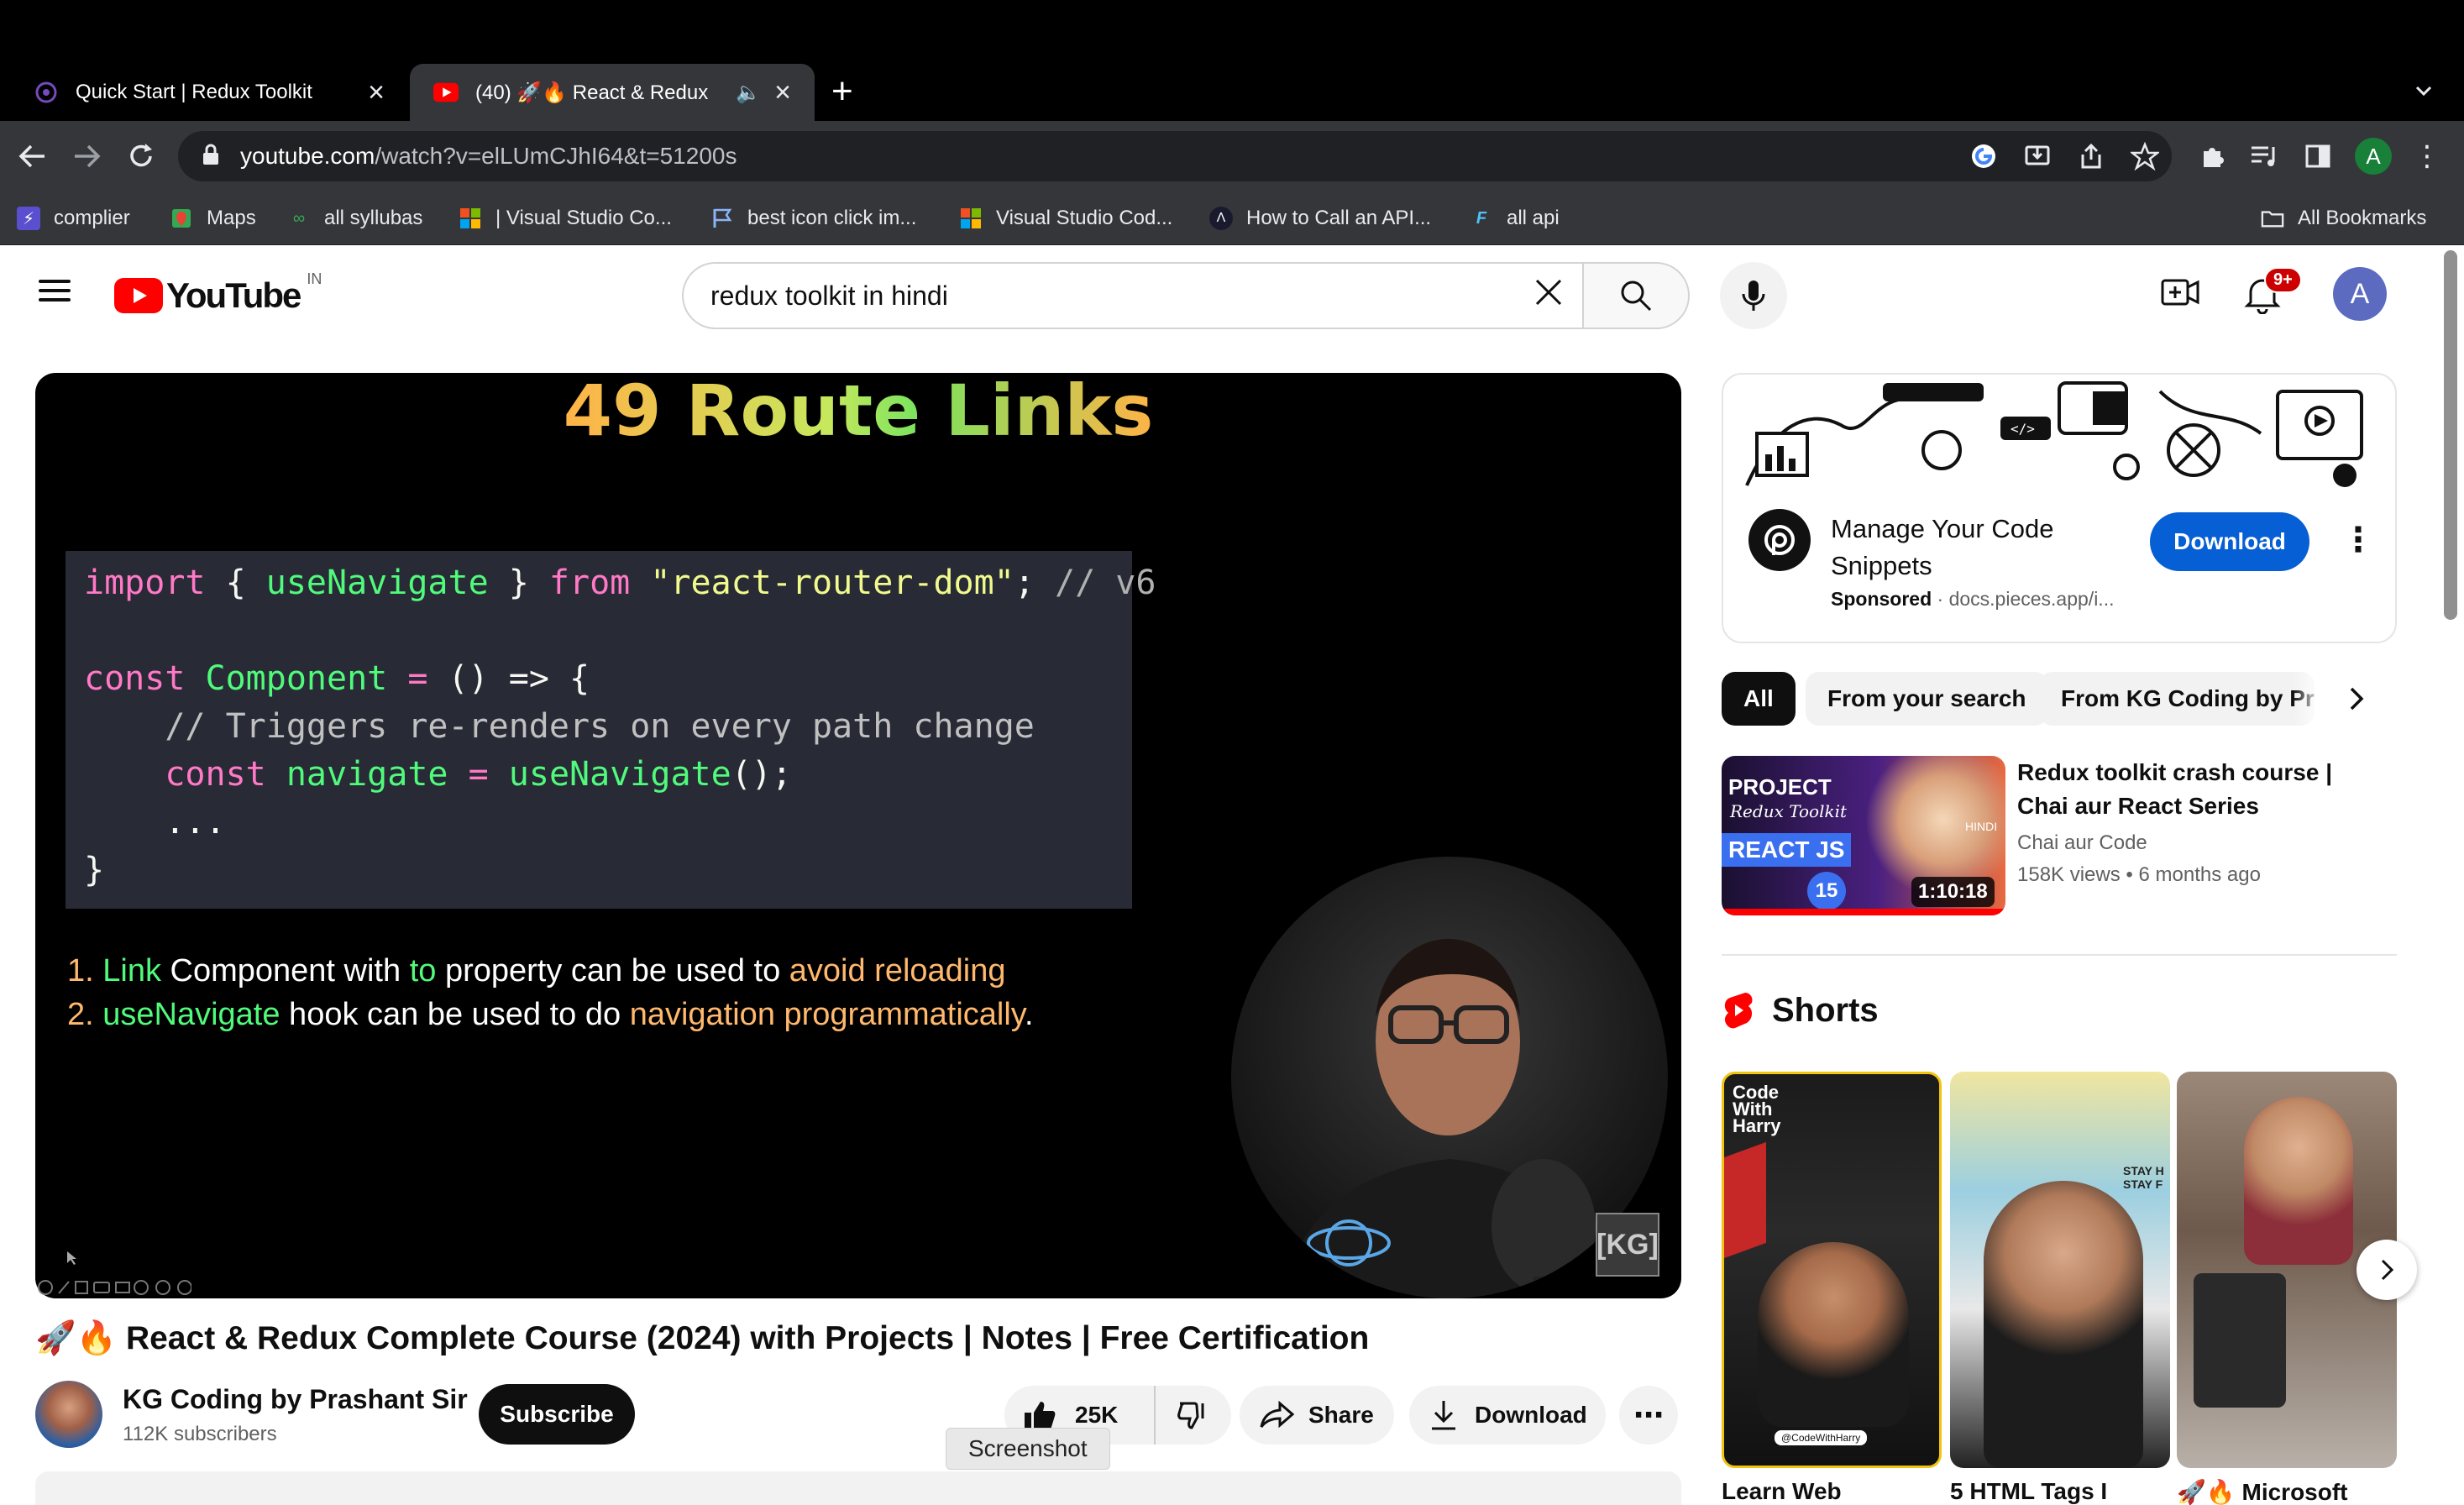 The image size is (2464, 1505). I want to click on slide-title-text: 49 Route Links, so click(858, 411).